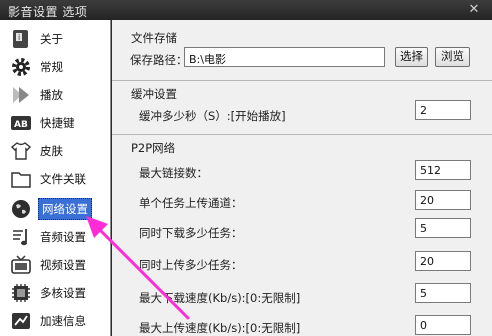  What do you see at coordinates (443, 293) in the screenshot?
I see `max-download-speed-input: 5` at bounding box center [443, 293].